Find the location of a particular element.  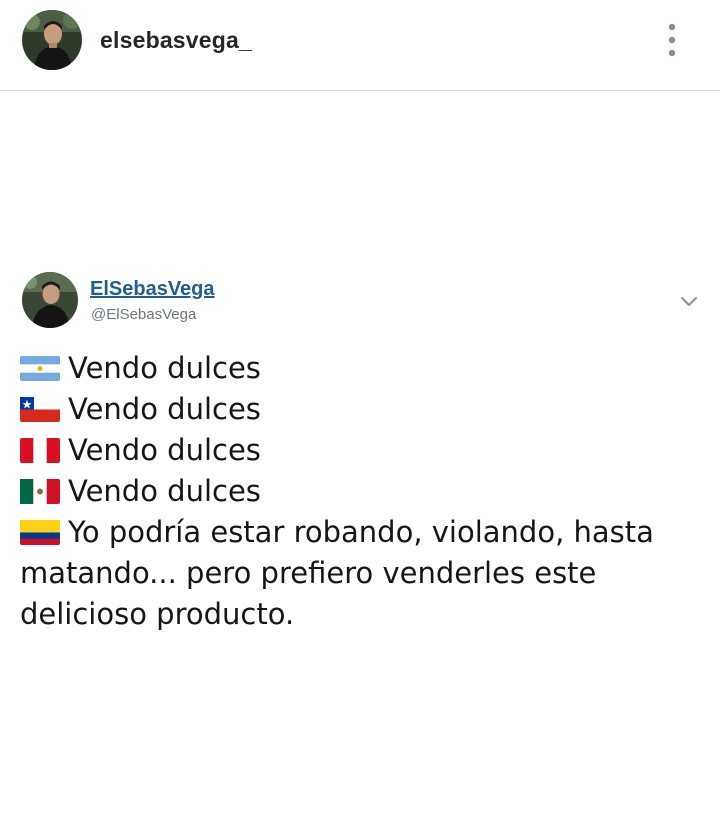

mexico-flag-icon is located at coordinates (40, 491).